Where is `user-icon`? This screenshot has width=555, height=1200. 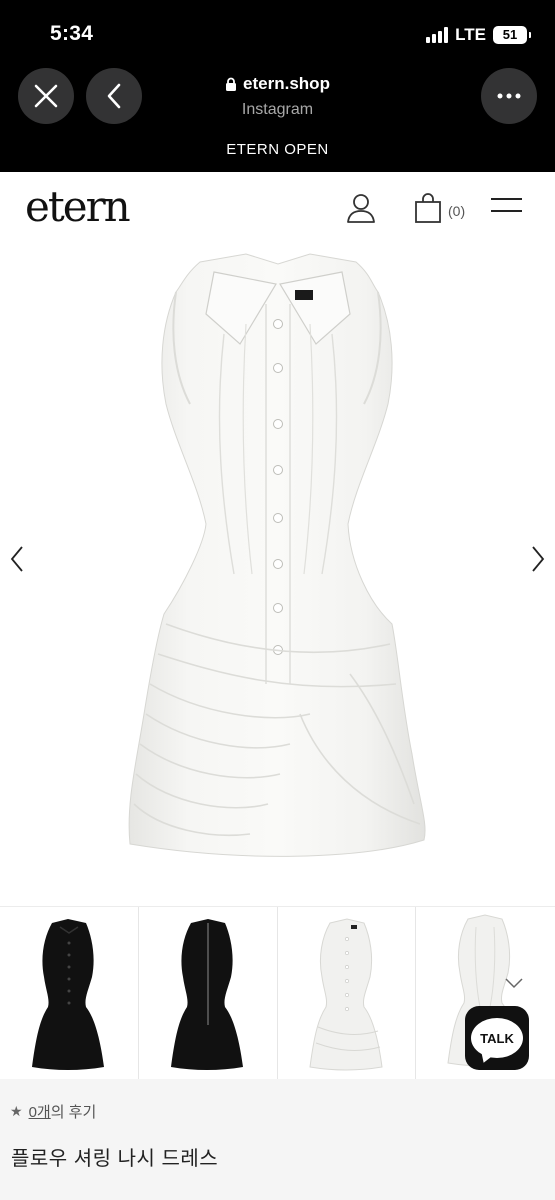 user-icon is located at coordinates (361, 208).